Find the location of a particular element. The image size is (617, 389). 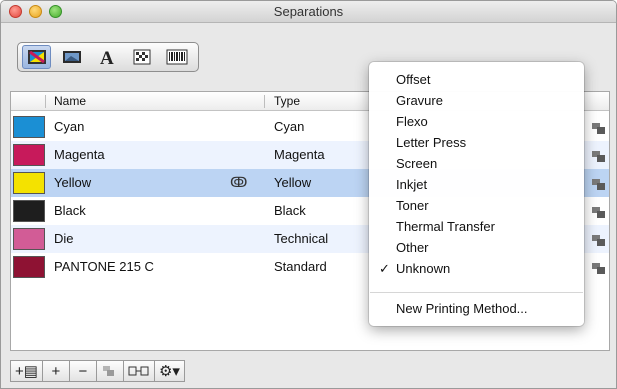

separation-name: Die is located at coordinates (64, 238).